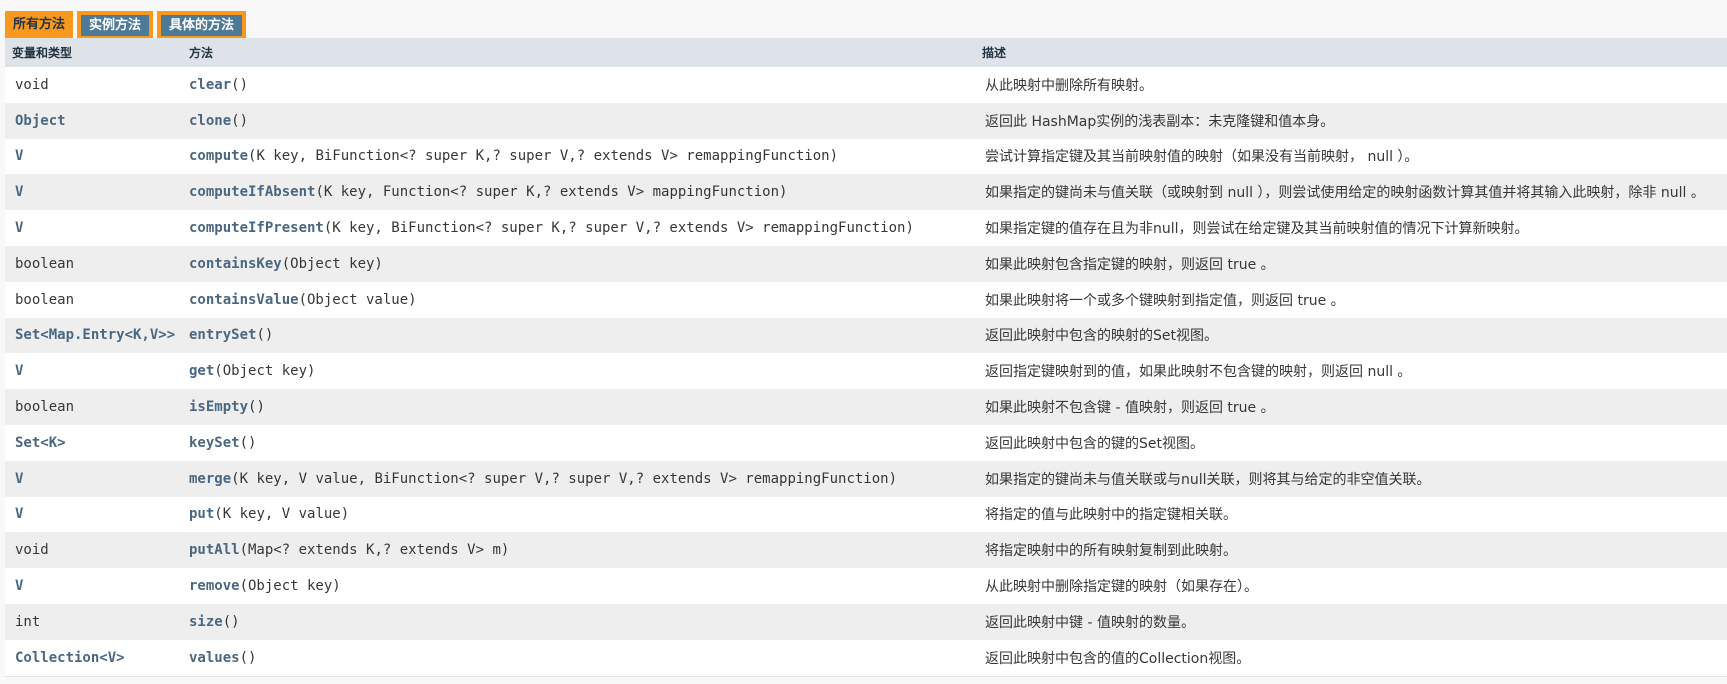 Image resolution: width=1727 pixels, height=684 pixels. What do you see at coordinates (994, 53) in the screenshot?
I see `header-description: 描述` at bounding box center [994, 53].